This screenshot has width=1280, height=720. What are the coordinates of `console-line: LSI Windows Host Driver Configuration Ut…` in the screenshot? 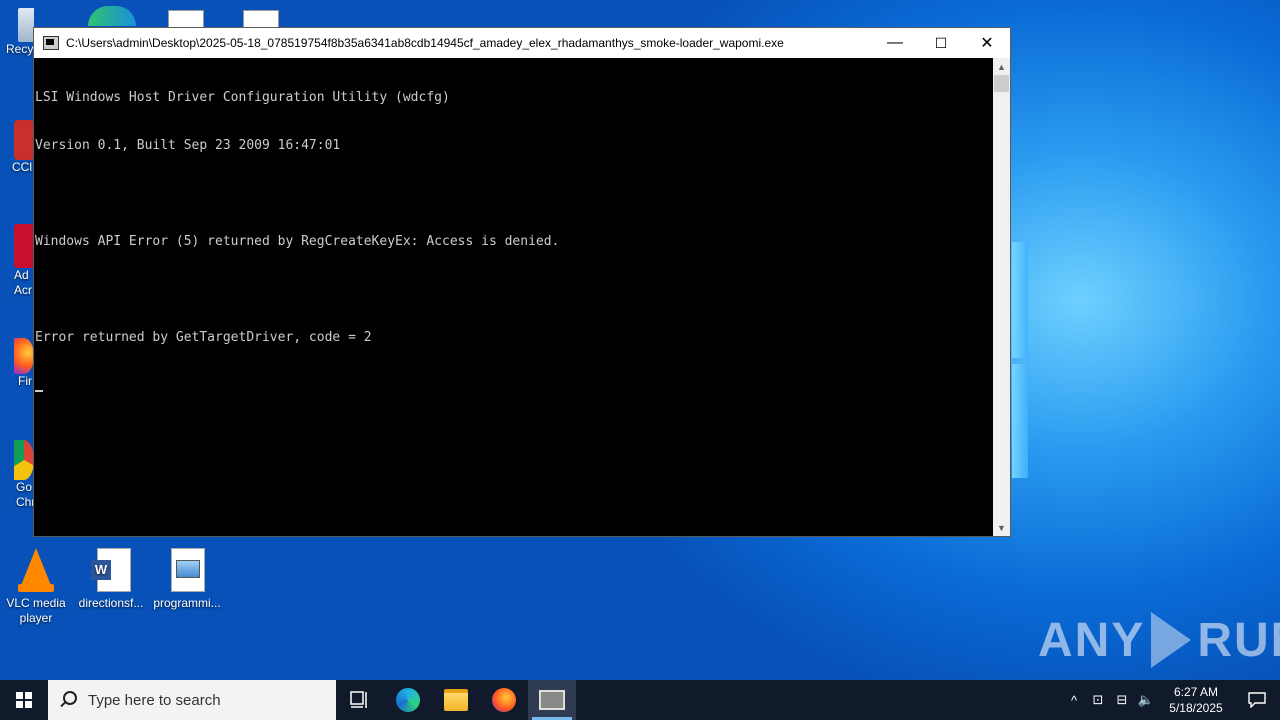 It's located at (242, 97).